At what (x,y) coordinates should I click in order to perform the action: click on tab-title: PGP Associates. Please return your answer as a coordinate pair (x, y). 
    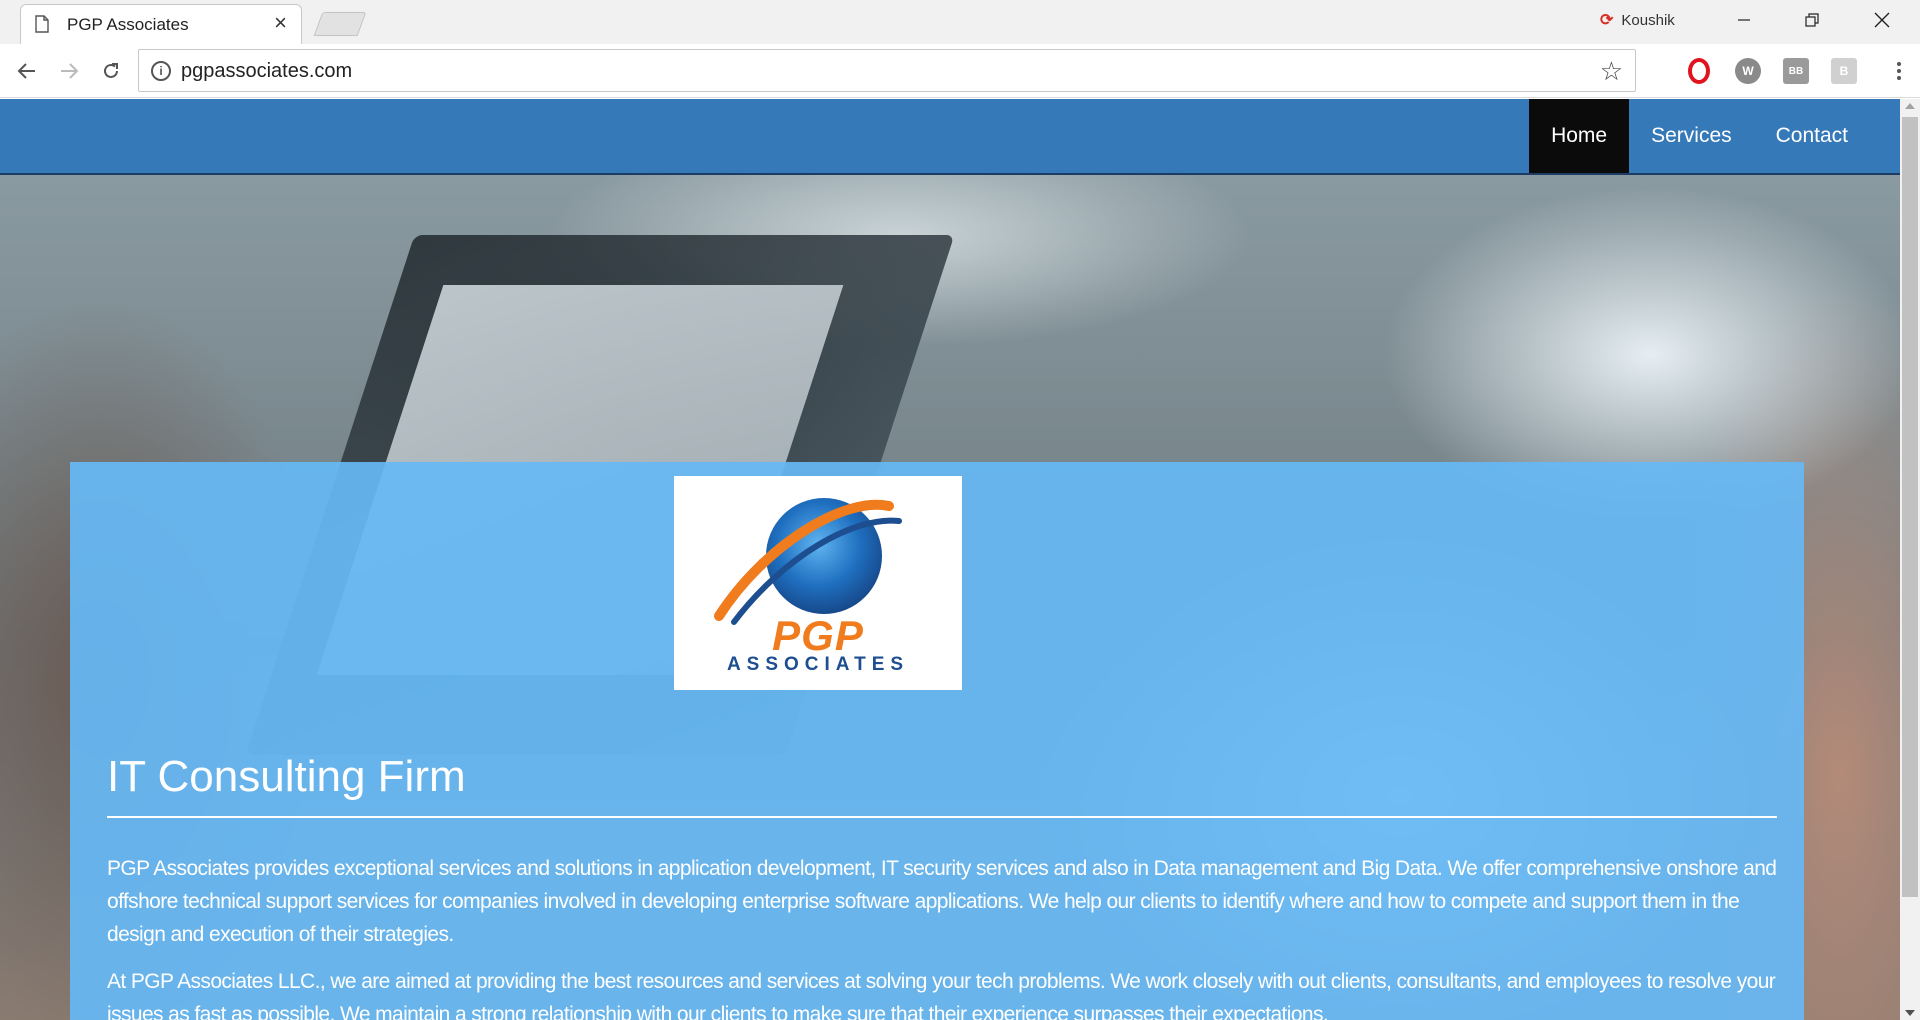
    Looking at the image, I should click on (128, 24).